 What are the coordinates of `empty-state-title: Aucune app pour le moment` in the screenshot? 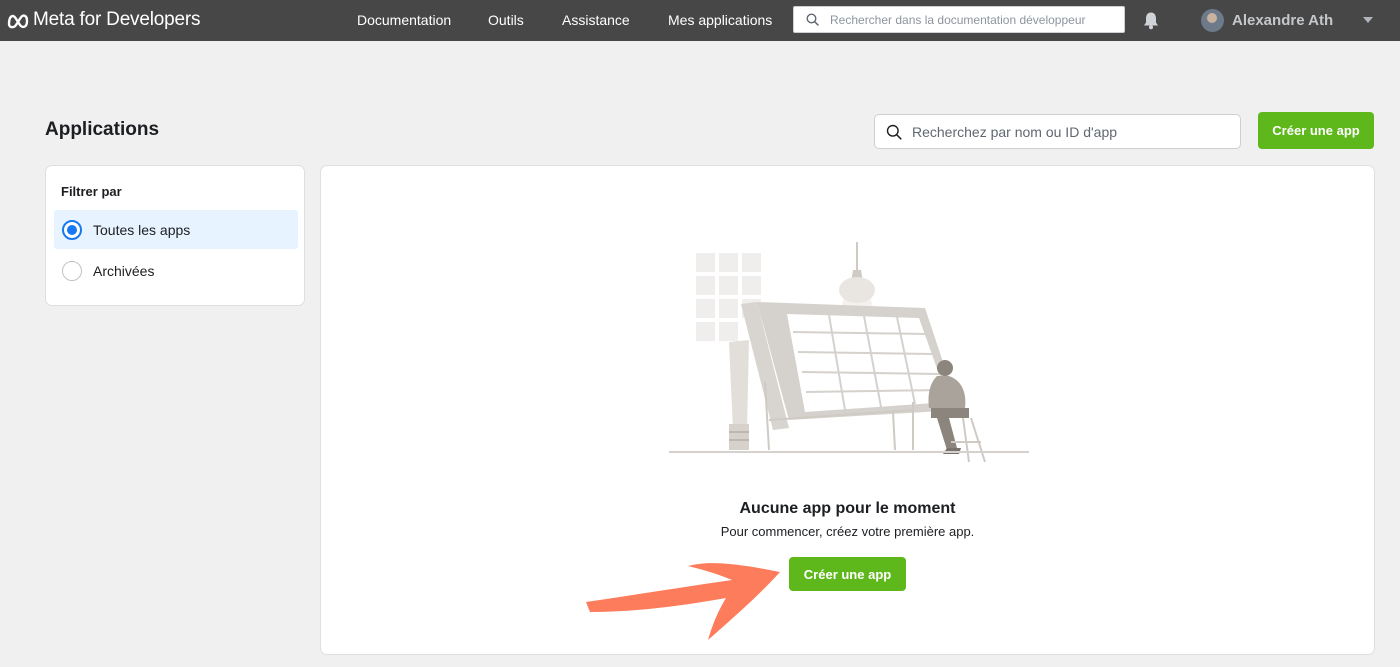 It's located at (847, 508).